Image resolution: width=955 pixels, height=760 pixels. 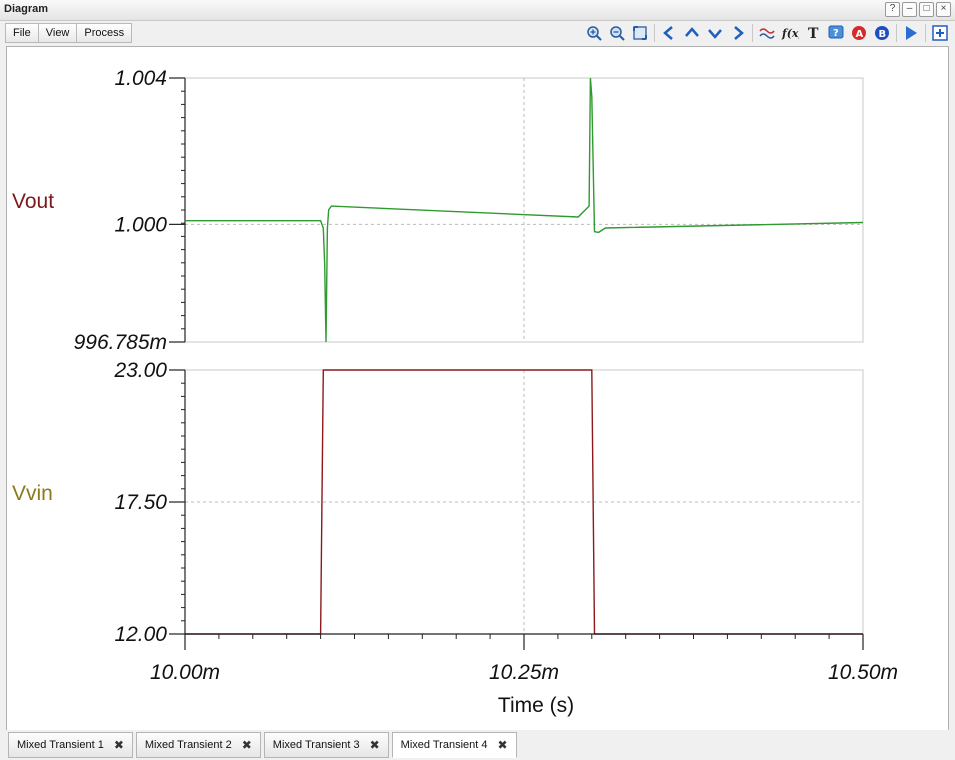 I want to click on arrow-up-icon, so click(x=692, y=33).